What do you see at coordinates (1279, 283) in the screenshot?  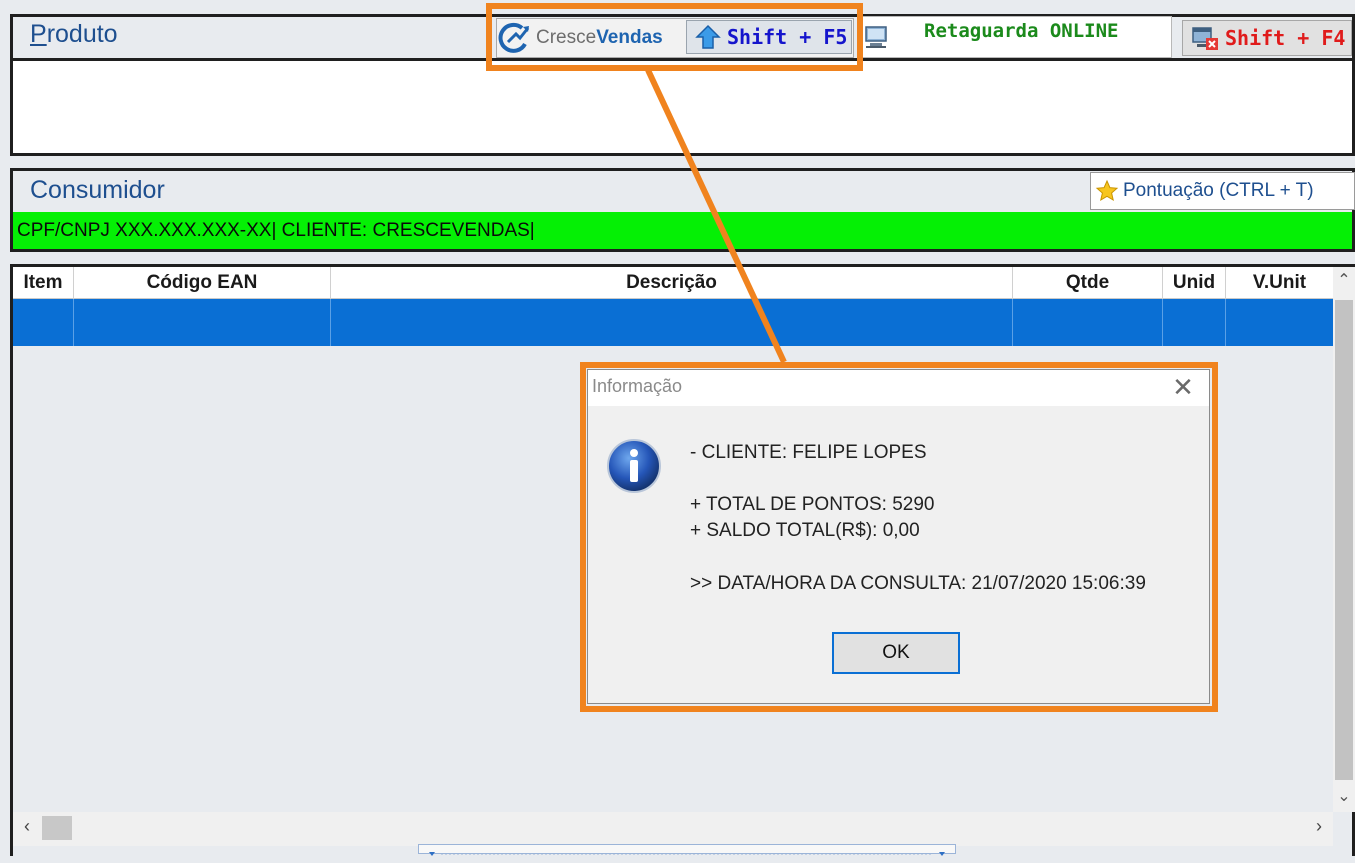 I see `column-header-vunit: V.Unit` at bounding box center [1279, 283].